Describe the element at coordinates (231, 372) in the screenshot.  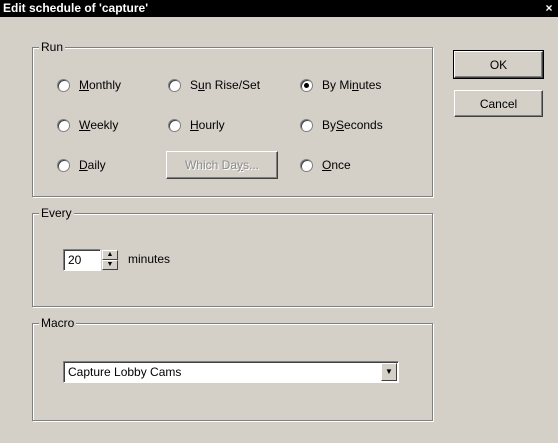
I see `macro-select: Capture Lobby Cams` at that location.